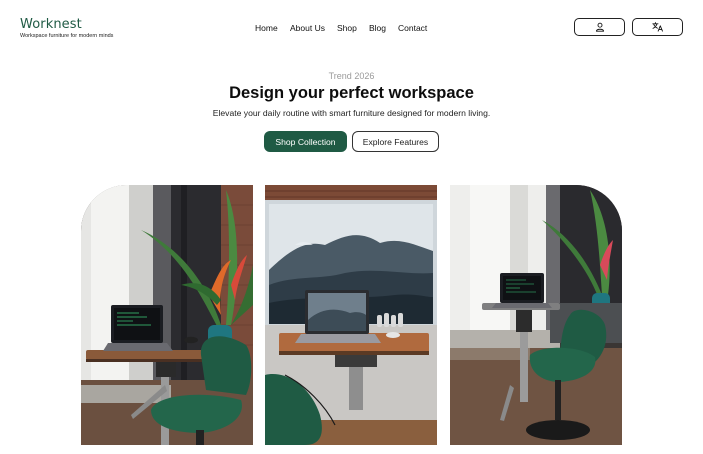 The width and height of the screenshot is (703, 454). What do you see at coordinates (305, 141) in the screenshot?
I see `shop-collection-button: Shop Collection` at bounding box center [305, 141].